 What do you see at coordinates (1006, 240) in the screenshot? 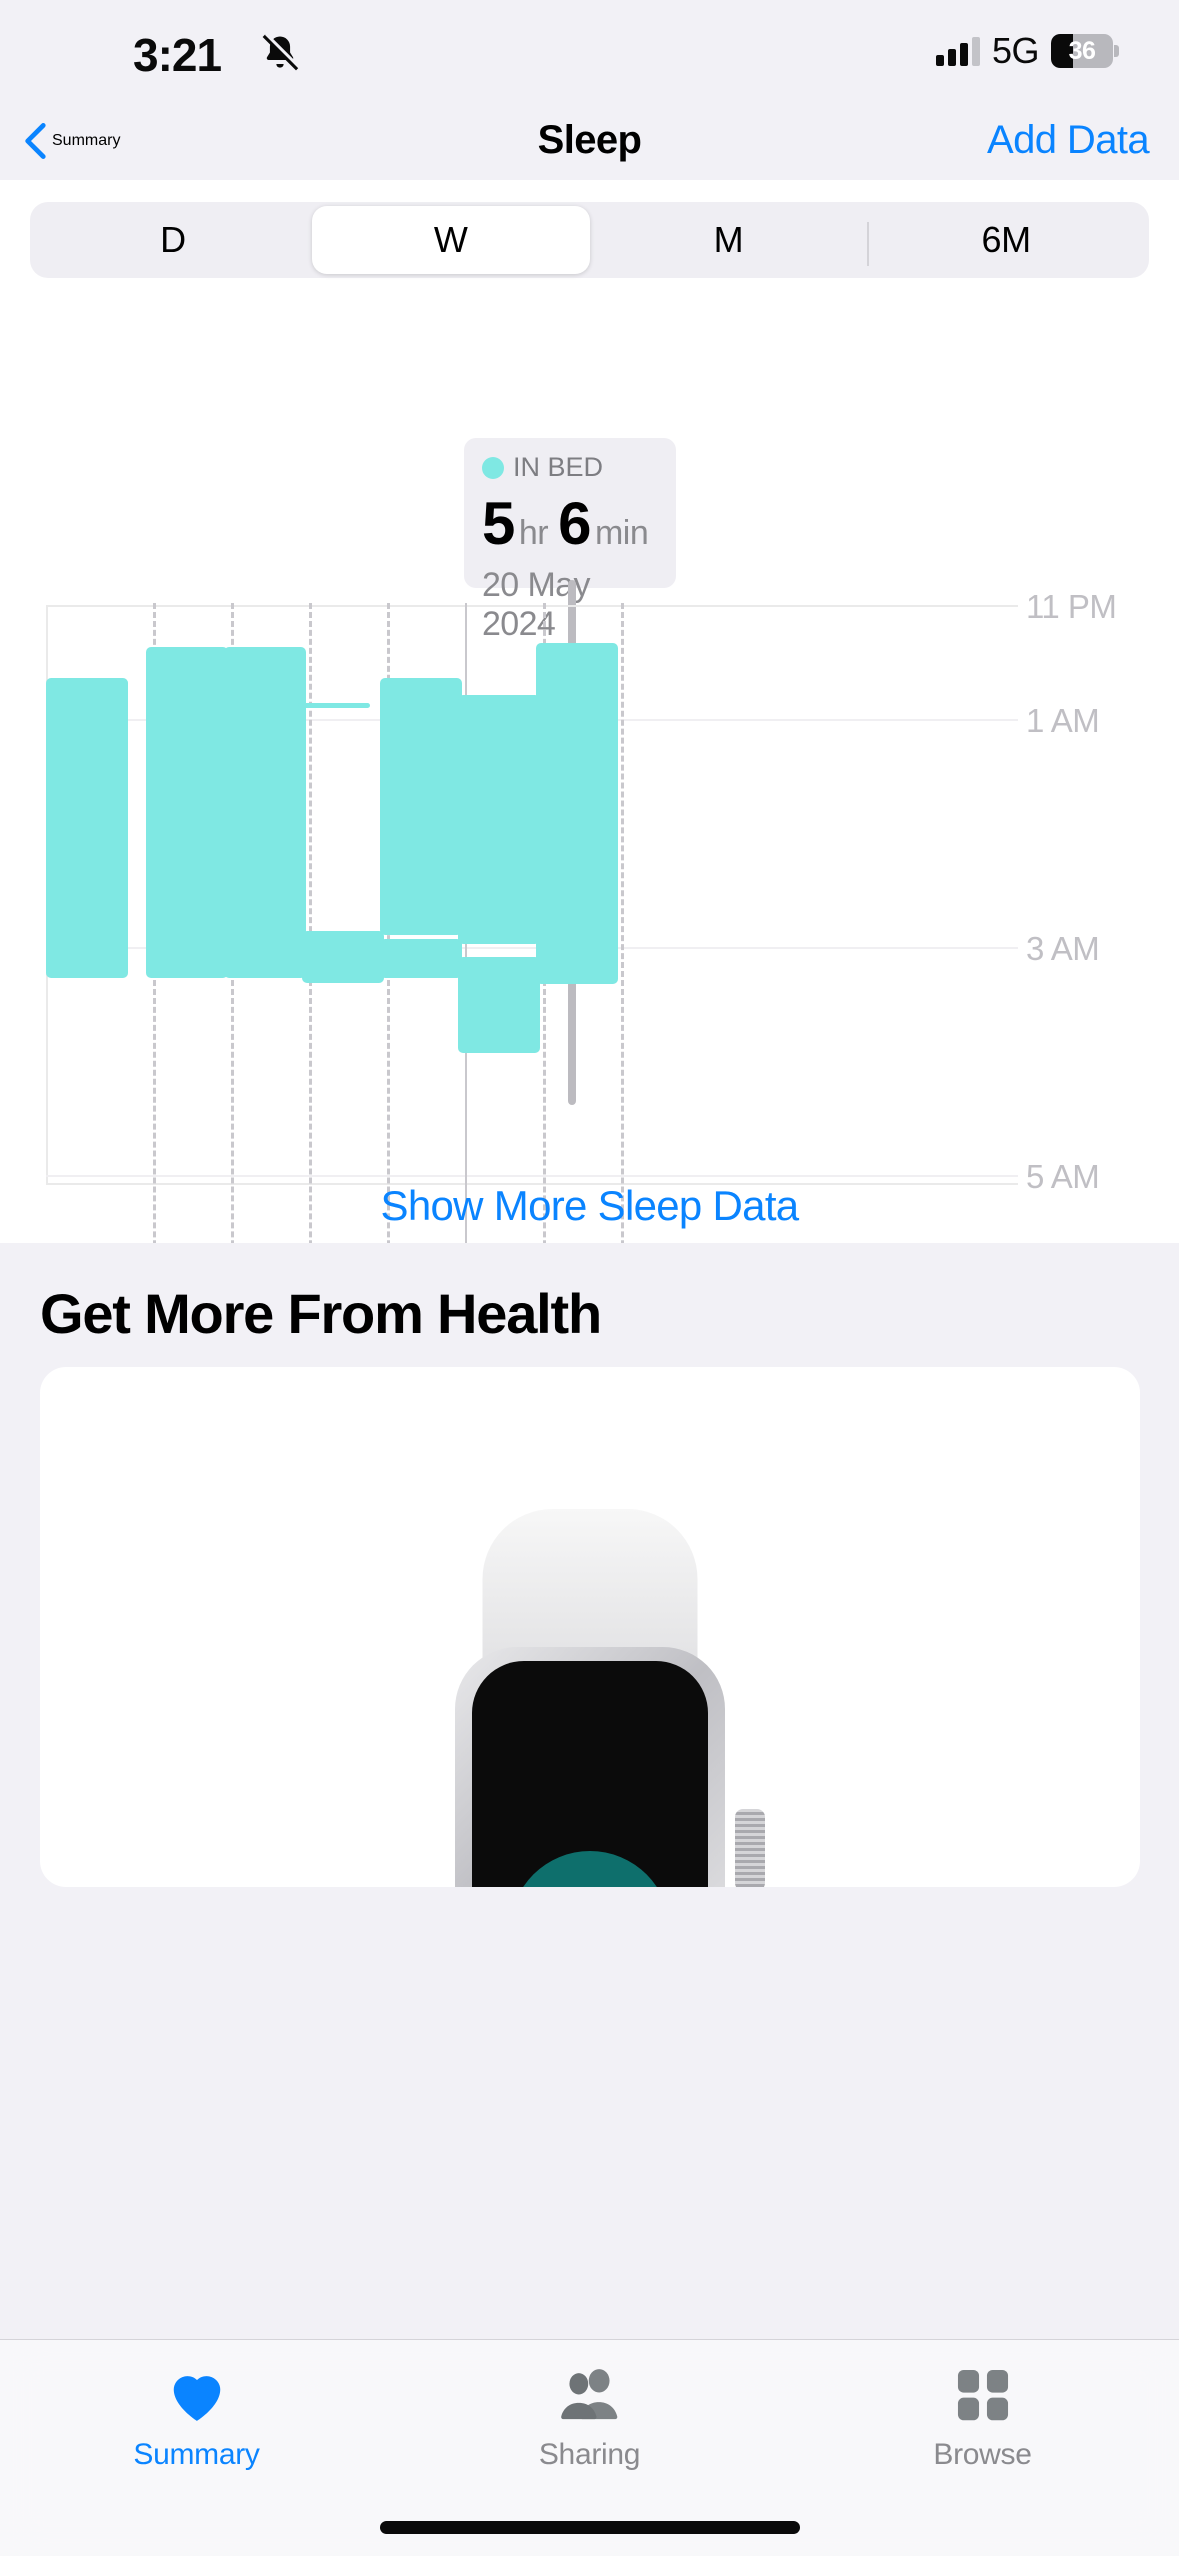
I see `segment-six-month: 6M` at bounding box center [1006, 240].